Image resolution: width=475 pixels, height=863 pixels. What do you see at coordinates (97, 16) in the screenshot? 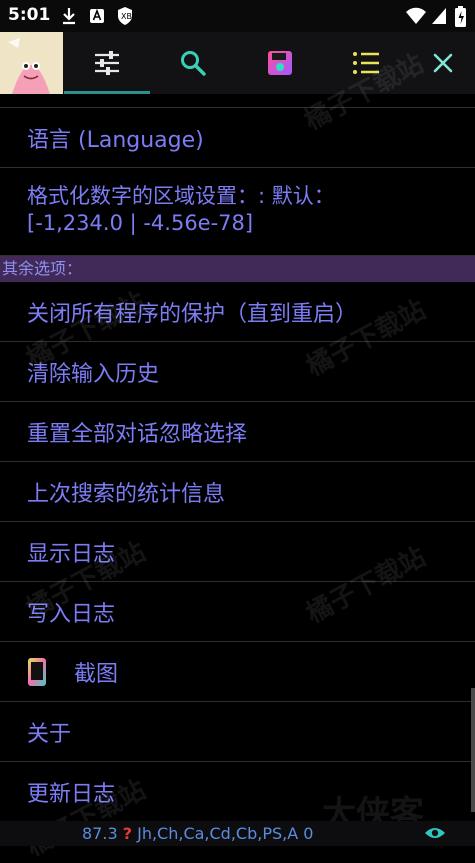
I see `app-a-icon` at bounding box center [97, 16].